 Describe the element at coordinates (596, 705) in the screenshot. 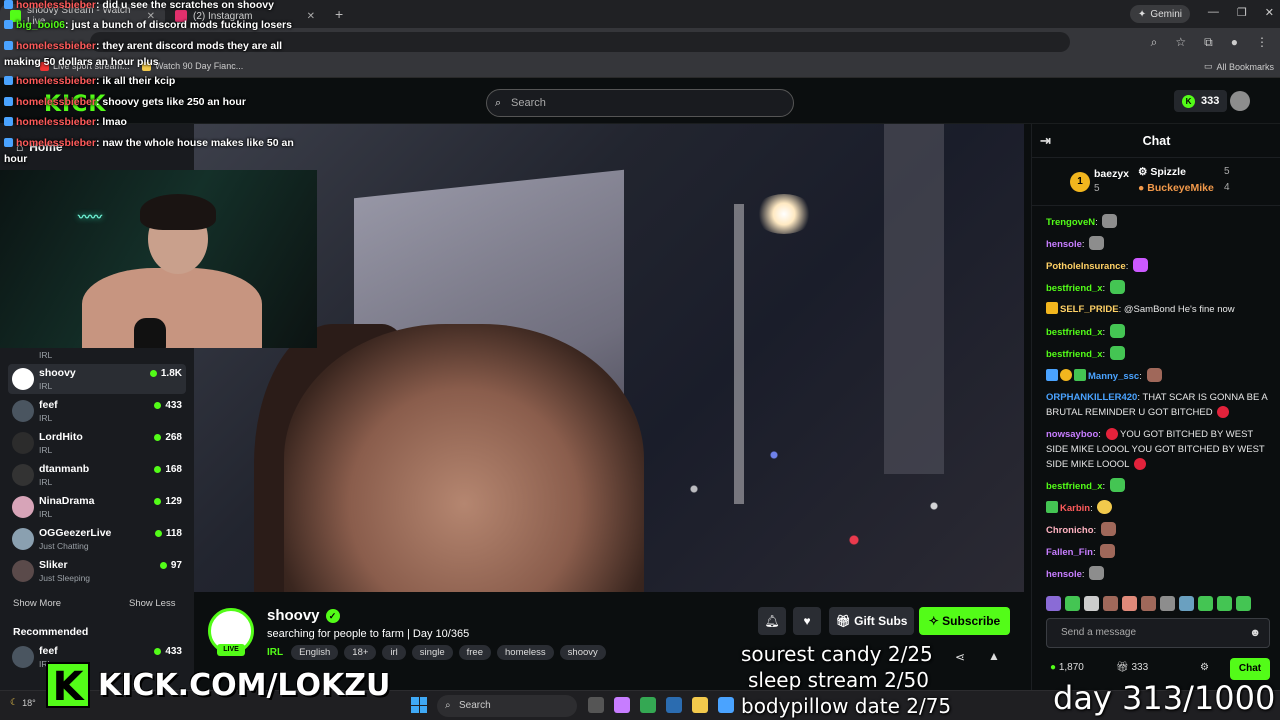

I see `task-view-icon` at that location.